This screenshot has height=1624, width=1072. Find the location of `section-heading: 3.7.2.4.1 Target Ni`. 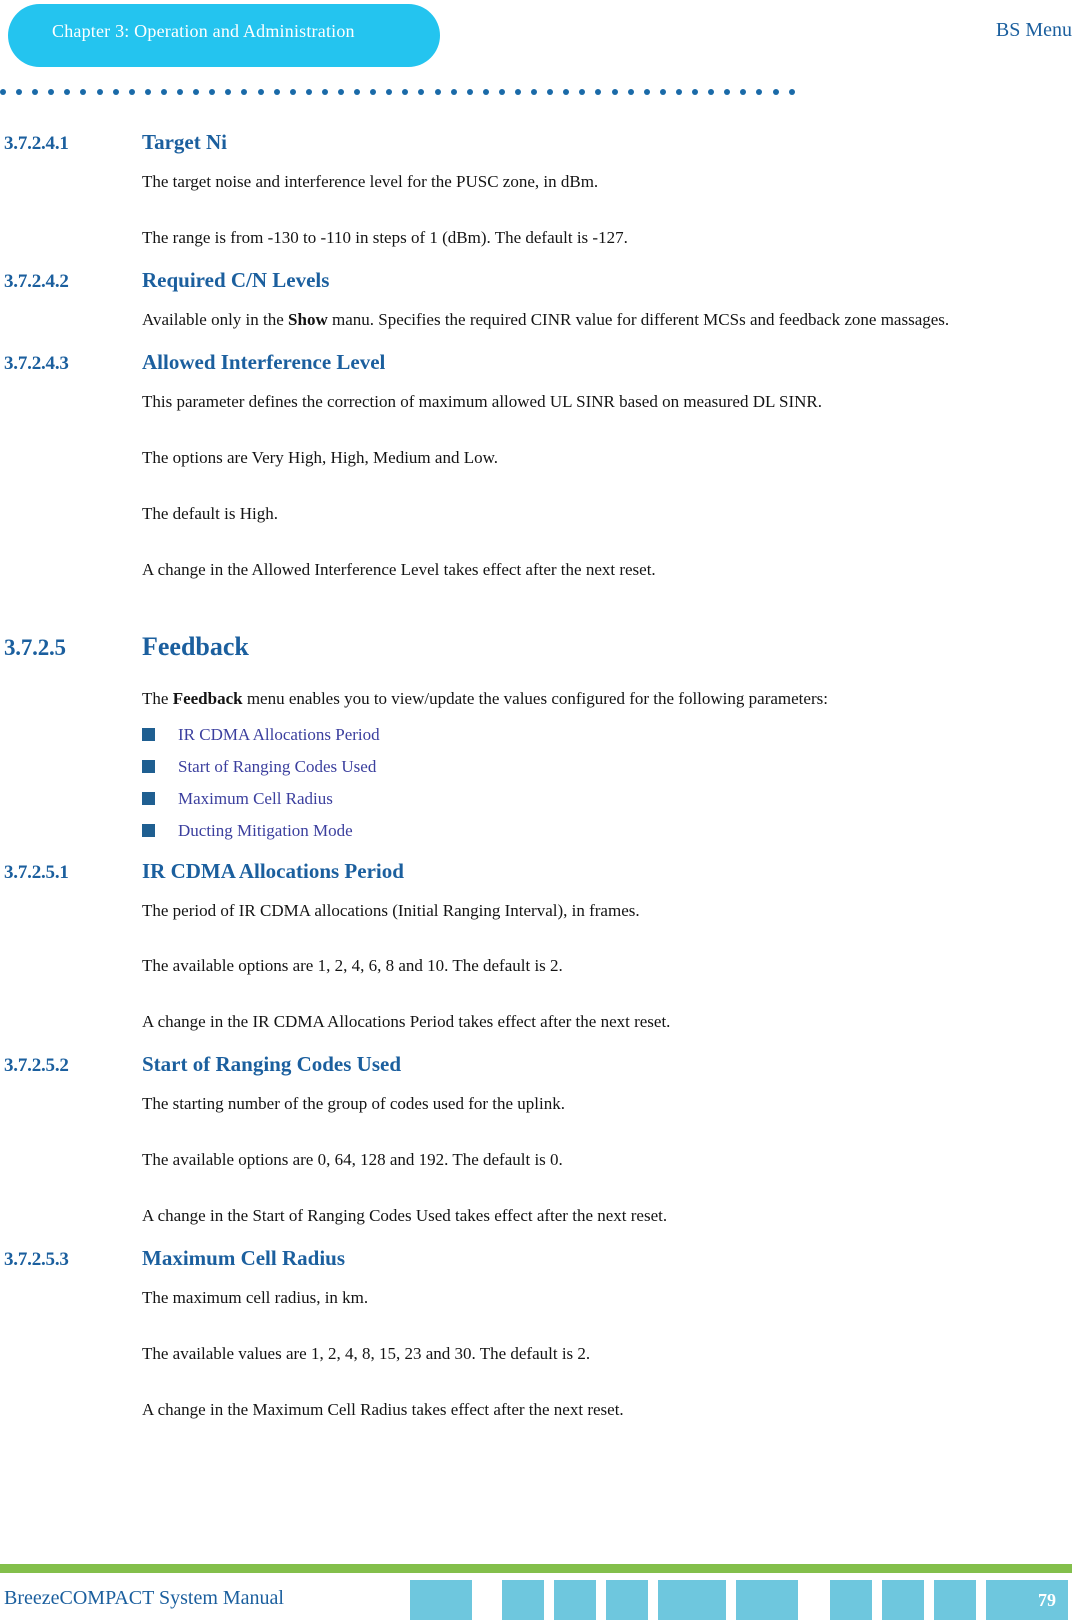

section-heading: 3.7.2.4.1 Target Ni is located at coordinates (536, 142).